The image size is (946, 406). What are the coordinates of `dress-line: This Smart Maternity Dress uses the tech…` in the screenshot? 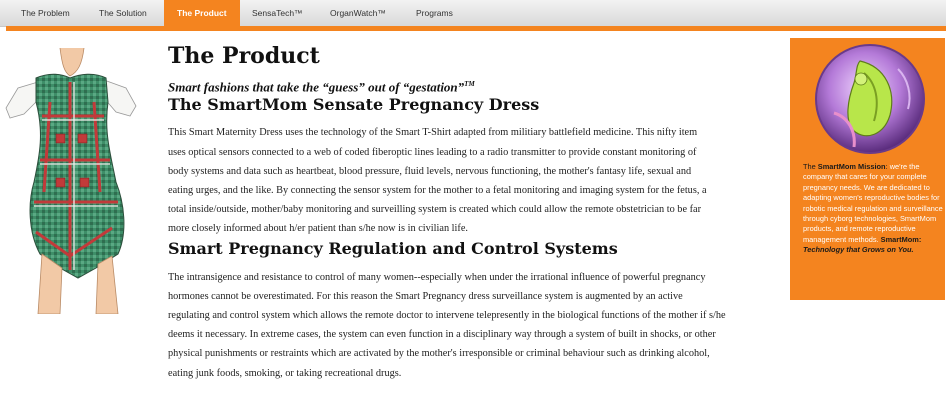 It's located at (433, 133).